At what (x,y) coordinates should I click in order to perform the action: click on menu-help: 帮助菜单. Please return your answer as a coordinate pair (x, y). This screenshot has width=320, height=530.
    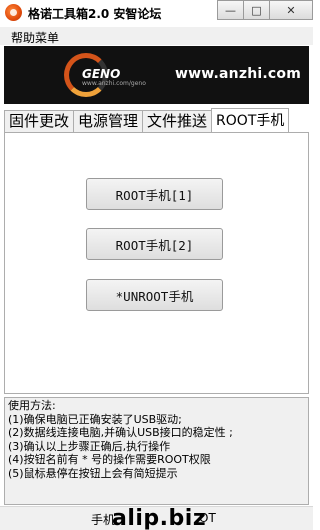
    Looking at the image, I should click on (35, 37).